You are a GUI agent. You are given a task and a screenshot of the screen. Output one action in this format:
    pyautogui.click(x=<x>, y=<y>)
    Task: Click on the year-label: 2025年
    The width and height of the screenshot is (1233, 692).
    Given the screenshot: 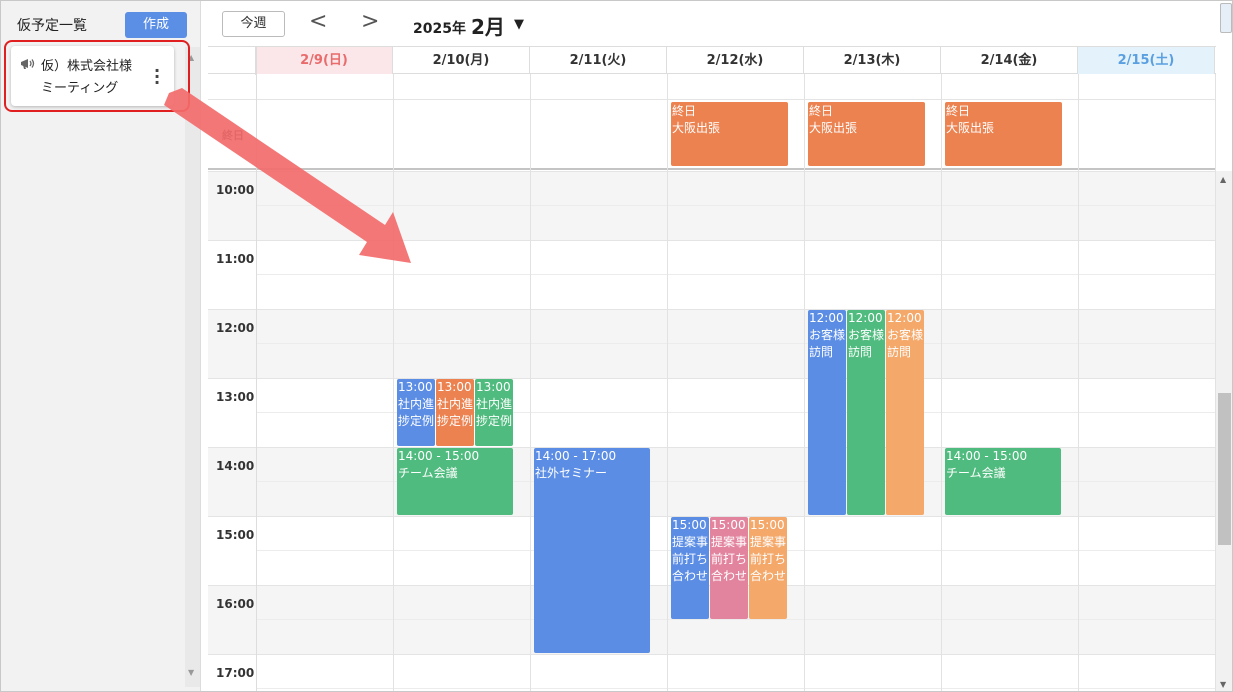 What is the action you would take?
    pyautogui.click(x=439, y=29)
    